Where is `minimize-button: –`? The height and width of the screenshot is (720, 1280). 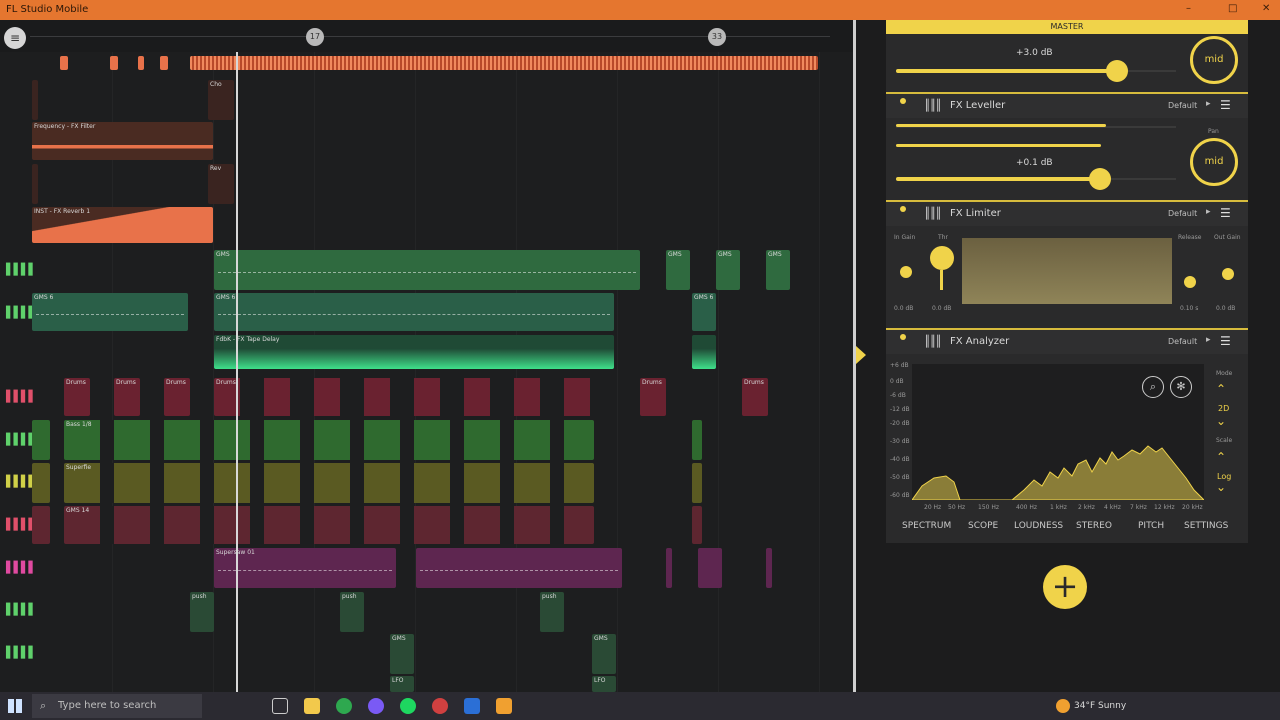
minimize-button: – is located at coordinates (1188, 8).